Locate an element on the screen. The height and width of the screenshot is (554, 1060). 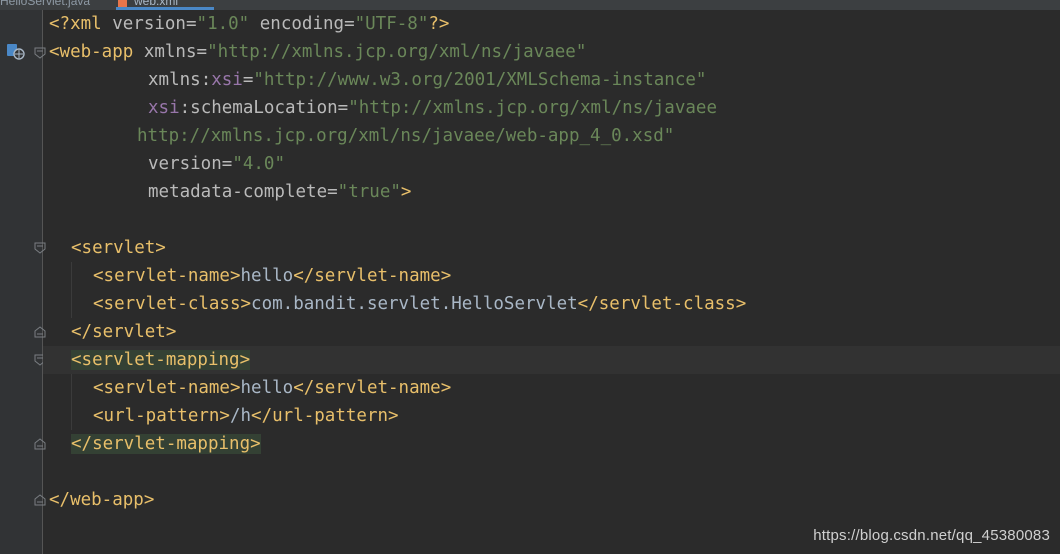
tab-web-xml: web.xml is located at coordinates (165, 5).